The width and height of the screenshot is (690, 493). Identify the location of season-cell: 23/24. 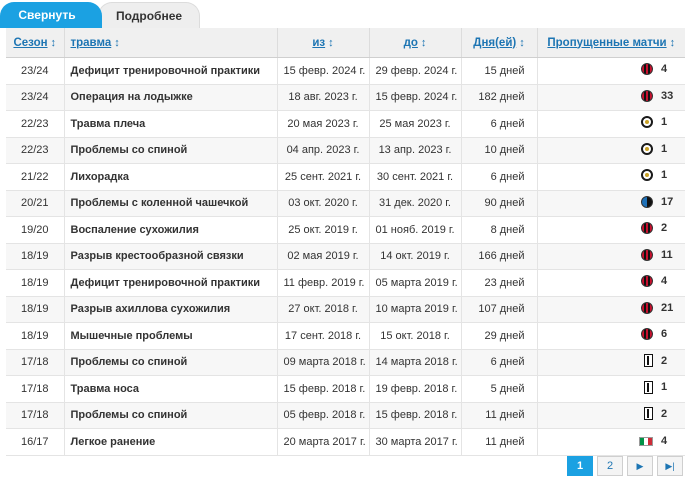
(35, 97).